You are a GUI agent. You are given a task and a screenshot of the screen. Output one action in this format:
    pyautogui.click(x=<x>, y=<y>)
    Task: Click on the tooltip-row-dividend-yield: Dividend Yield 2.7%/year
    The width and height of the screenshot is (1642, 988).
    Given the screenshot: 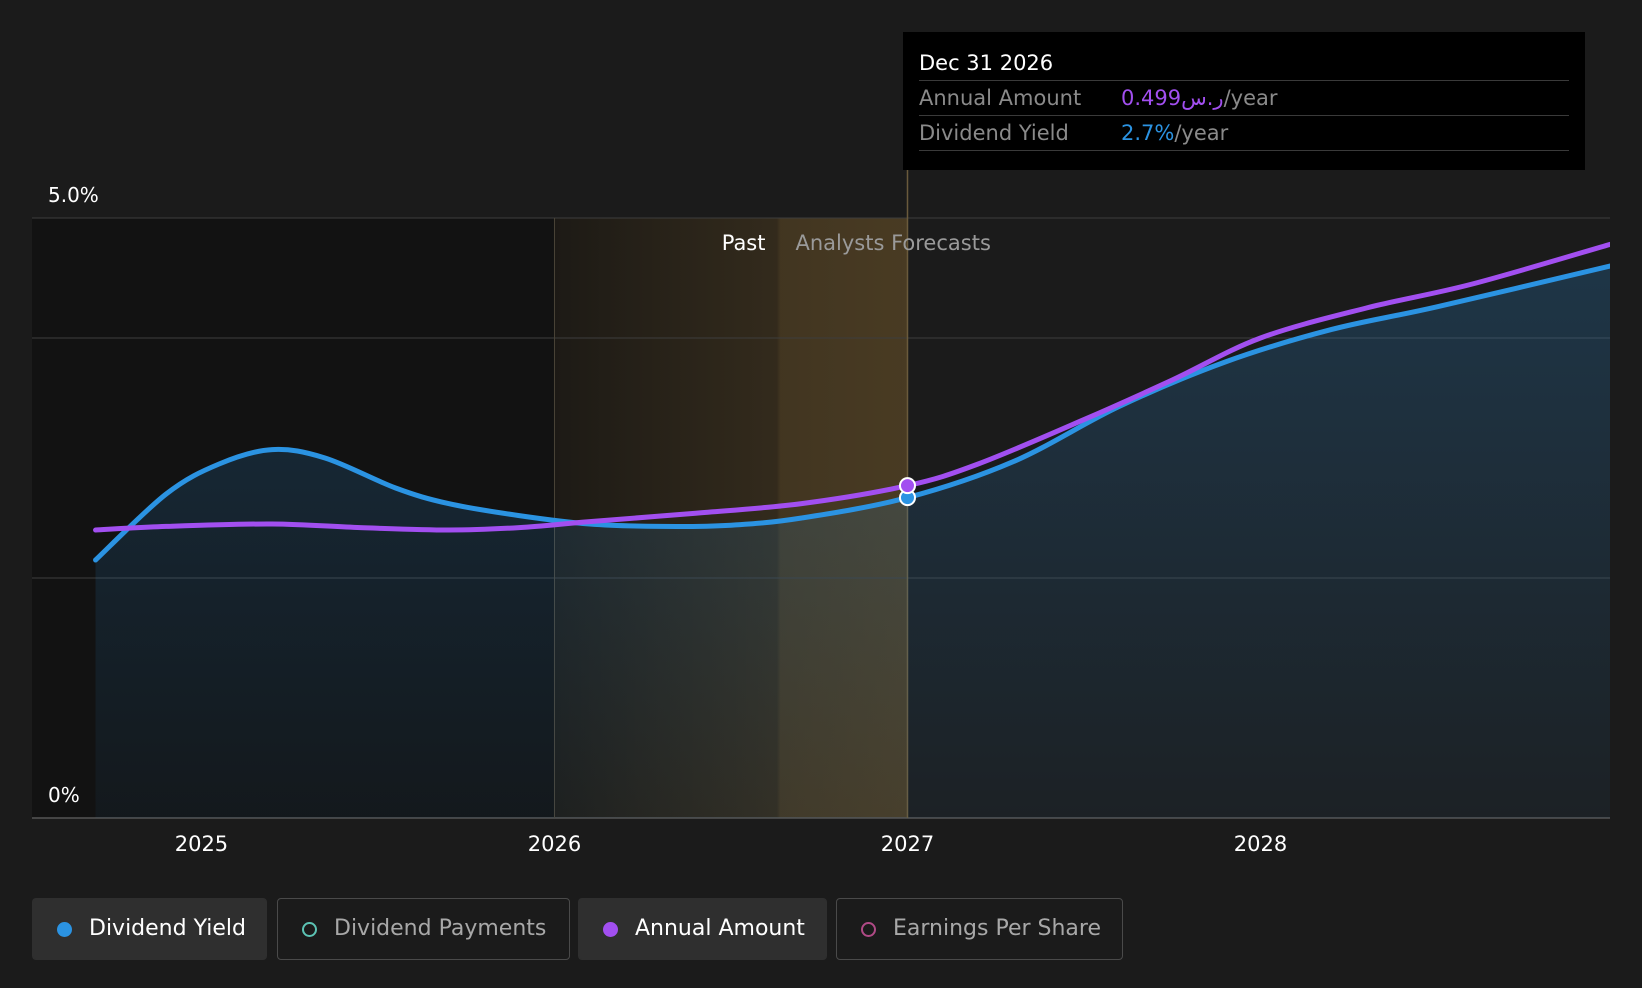 What is the action you would take?
    pyautogui.click(x=1244, y=133)
    